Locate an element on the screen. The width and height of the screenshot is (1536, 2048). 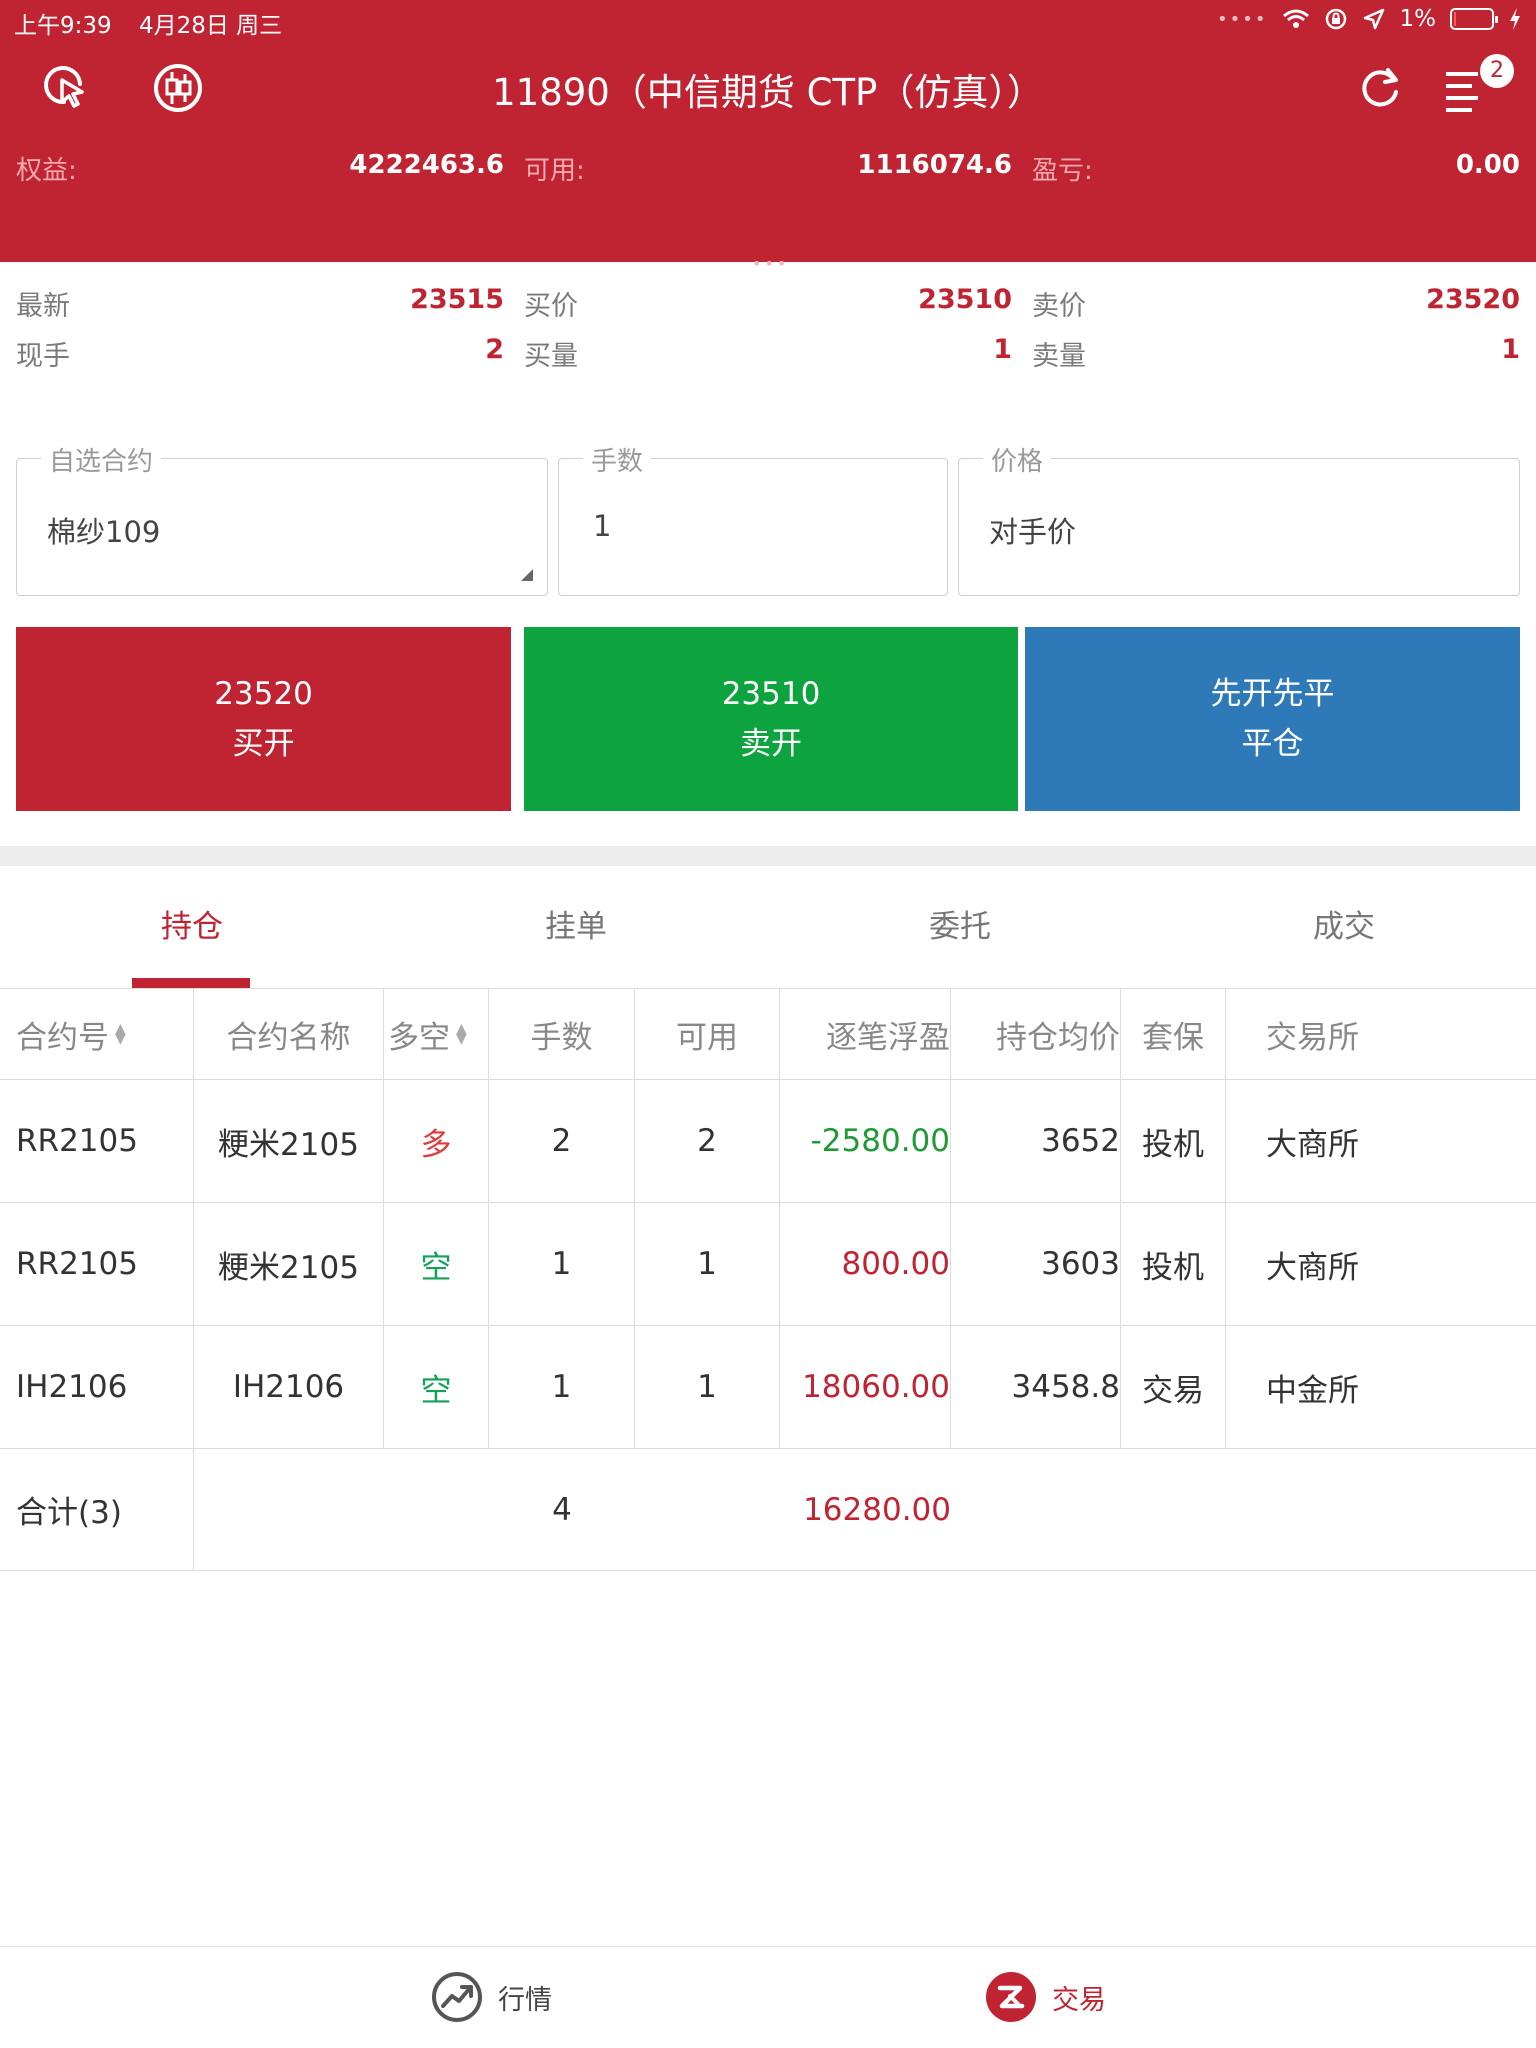
col-direction-header: 多空 ▲ ▼ is located at coordinates (436, 1034).